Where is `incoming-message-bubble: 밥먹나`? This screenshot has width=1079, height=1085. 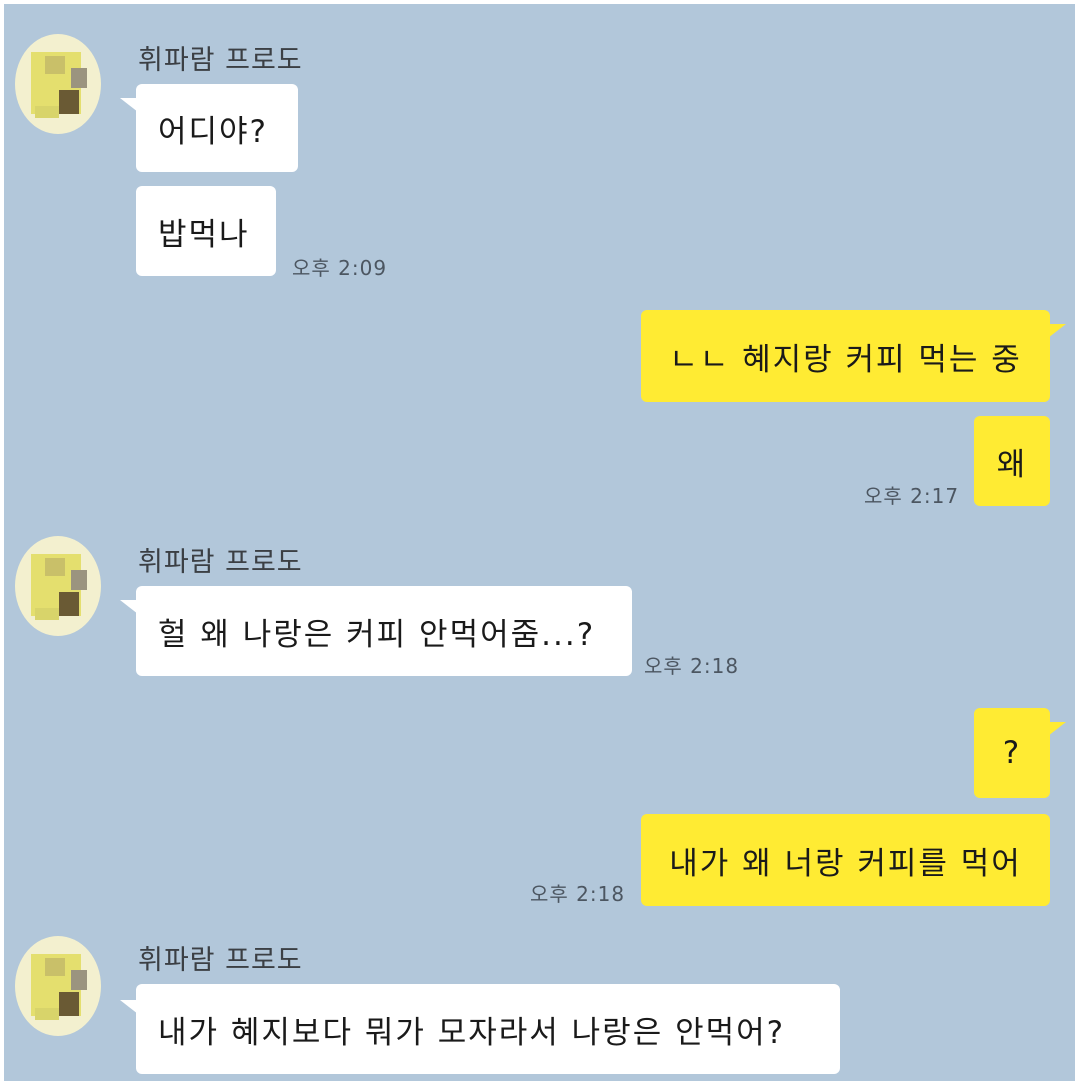
incoming-message-bubble: 밥먹나 is located at coordinates (206, 231).